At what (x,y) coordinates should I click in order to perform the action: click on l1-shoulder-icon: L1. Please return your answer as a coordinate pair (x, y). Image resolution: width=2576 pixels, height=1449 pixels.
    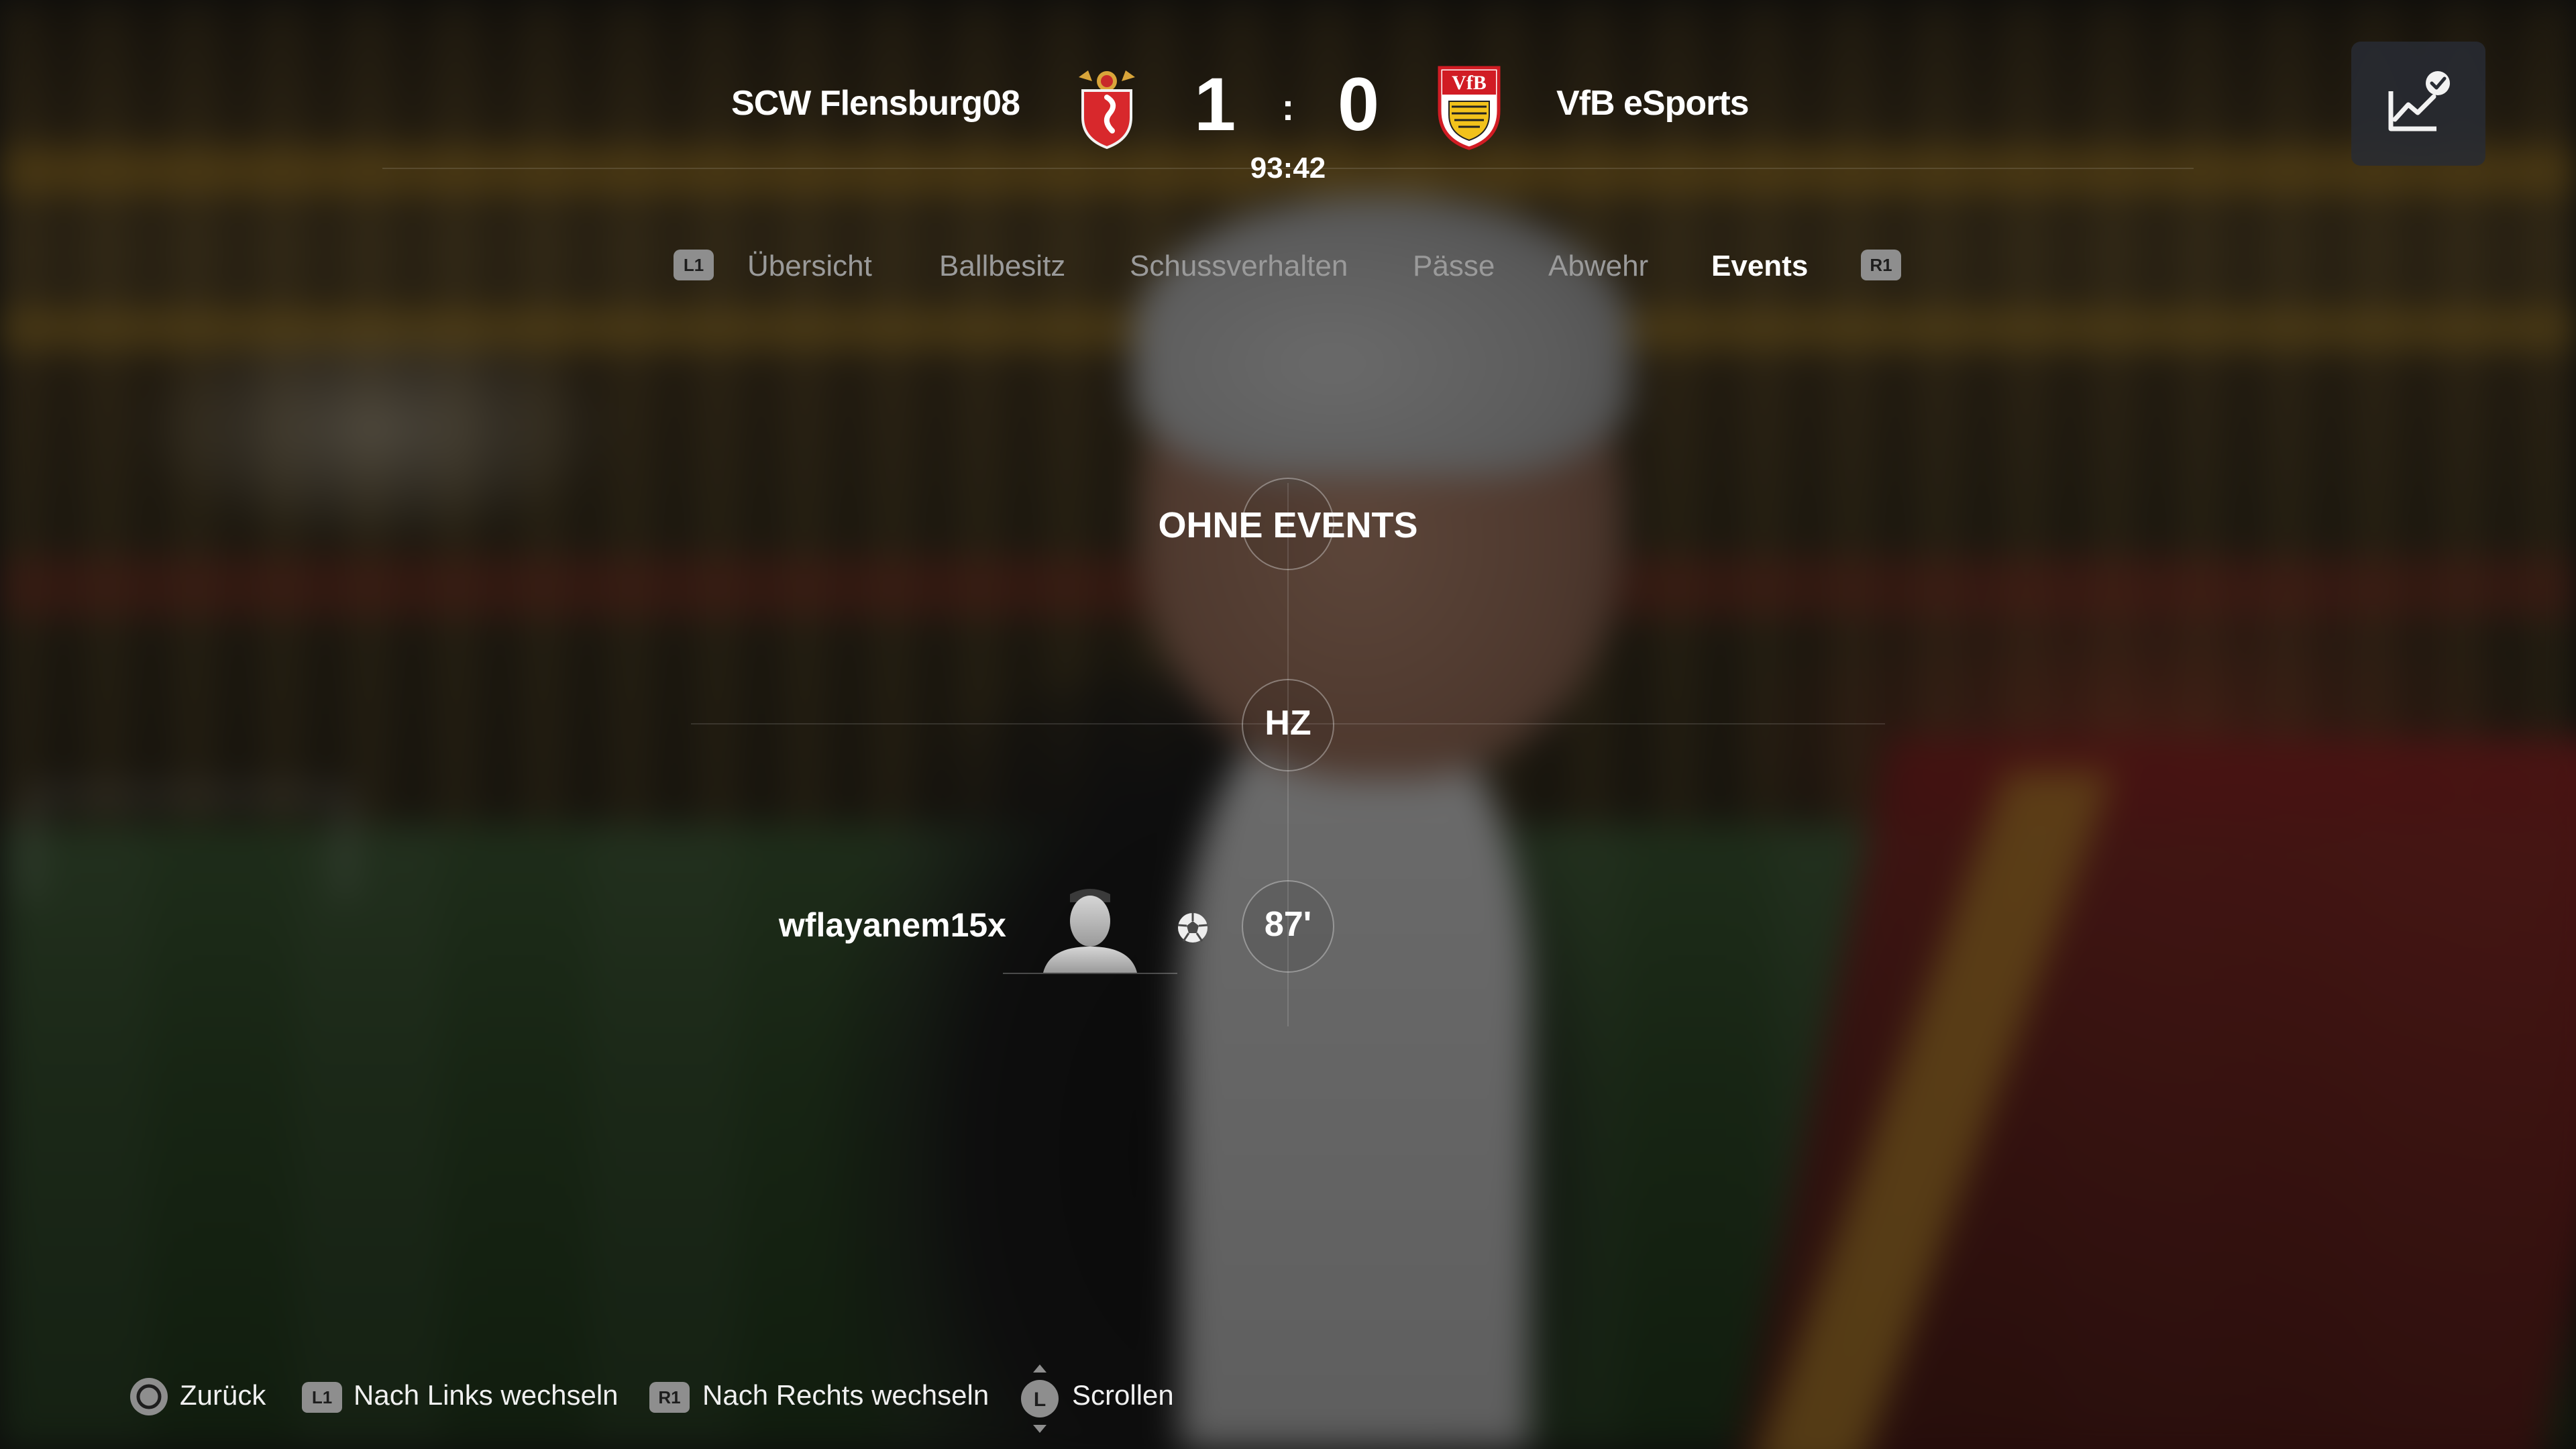
    Looking at the image, I should click on (694, 265).